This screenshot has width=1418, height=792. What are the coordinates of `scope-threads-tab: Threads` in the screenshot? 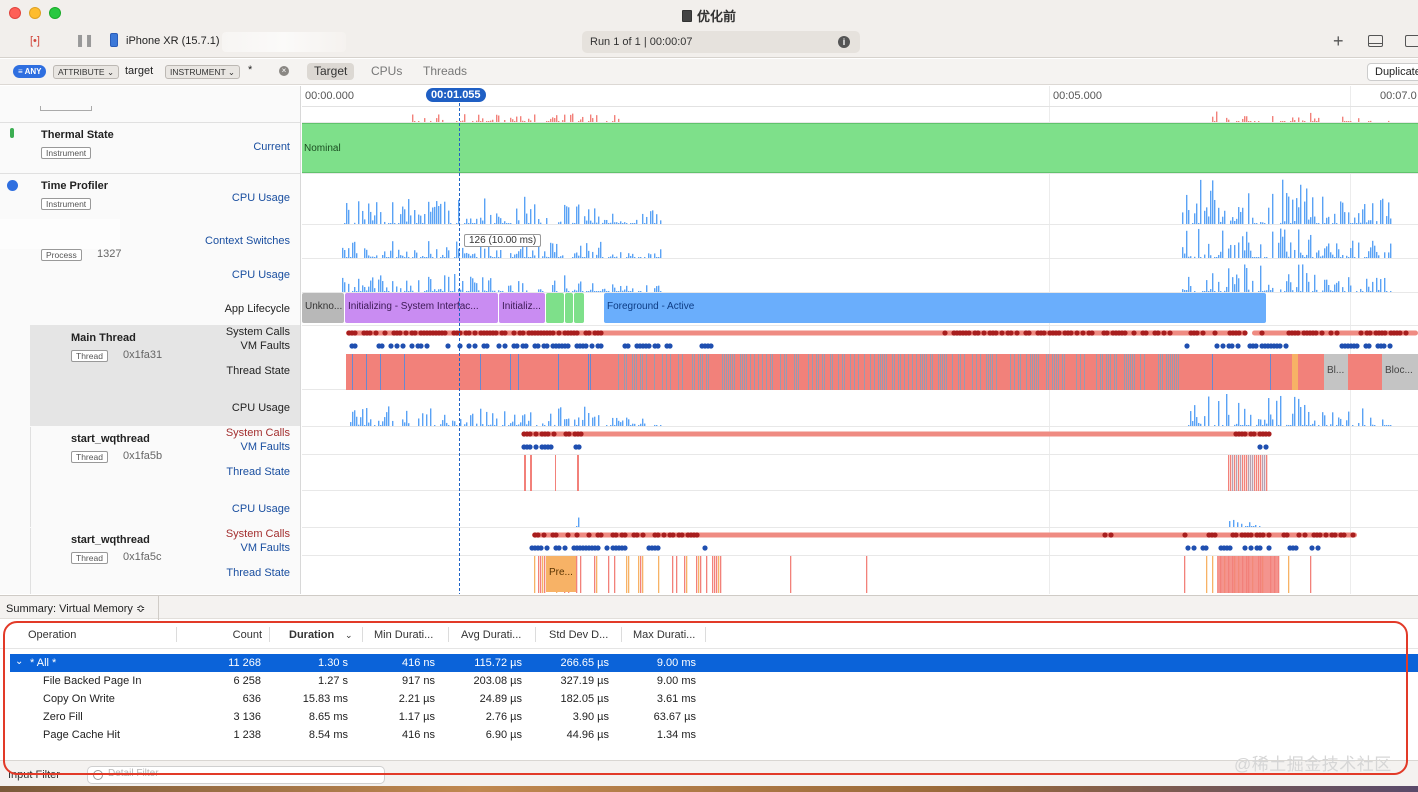 It's located at (445, 71).